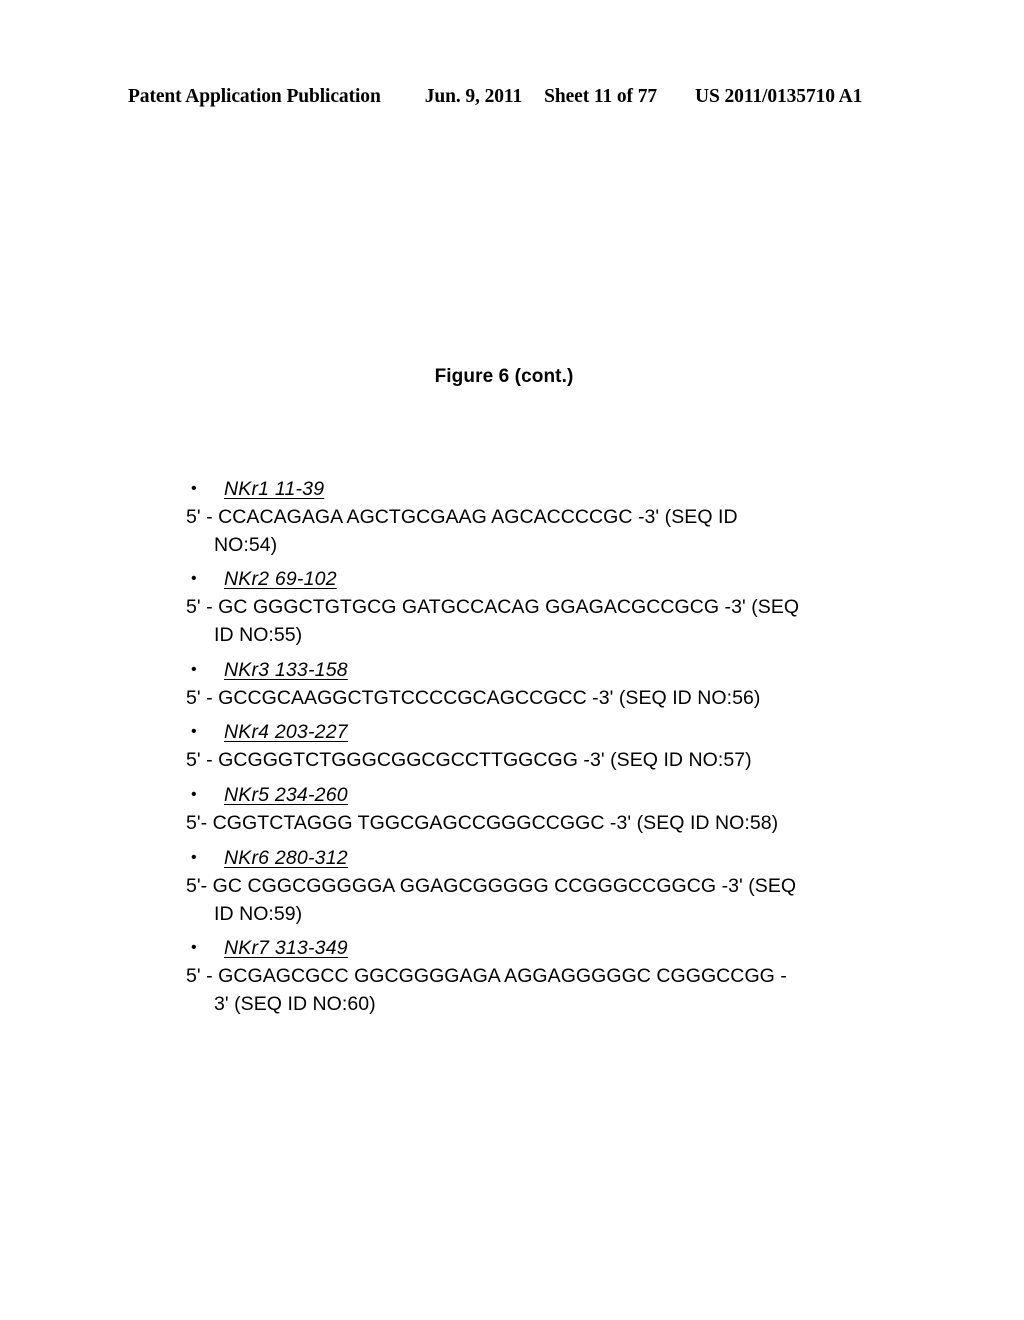 The height and width of the screenshot is (1320, 1024). I want to click on sequence-line-2: ID NO:55), so click(258, 635).